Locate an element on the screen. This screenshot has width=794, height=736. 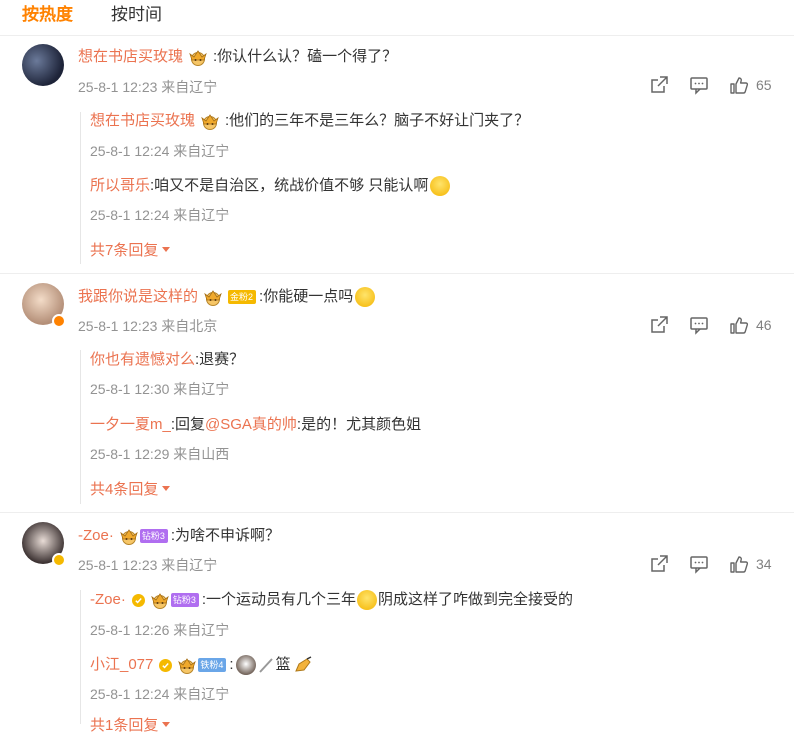
view-more-replies-link: 共7条回复 is located at coordinates (130, 251).